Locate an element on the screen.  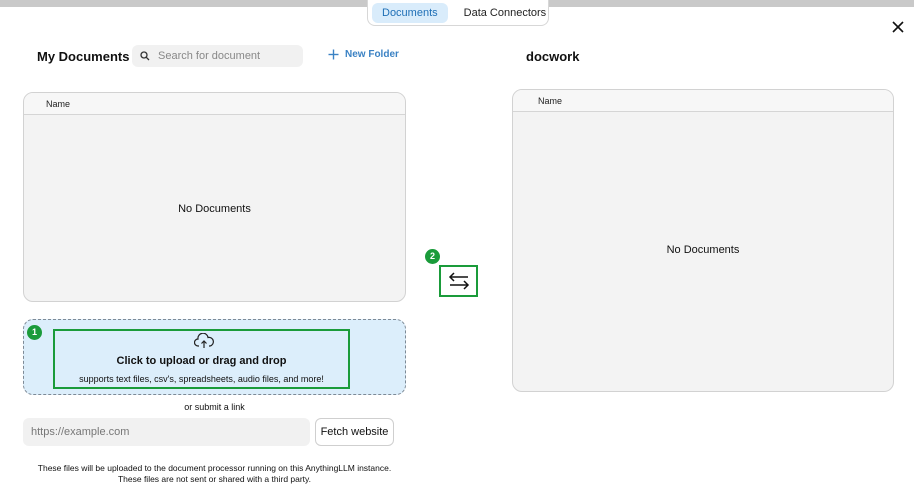
step-badge-1: 1 is located at coordinates (34, 332).